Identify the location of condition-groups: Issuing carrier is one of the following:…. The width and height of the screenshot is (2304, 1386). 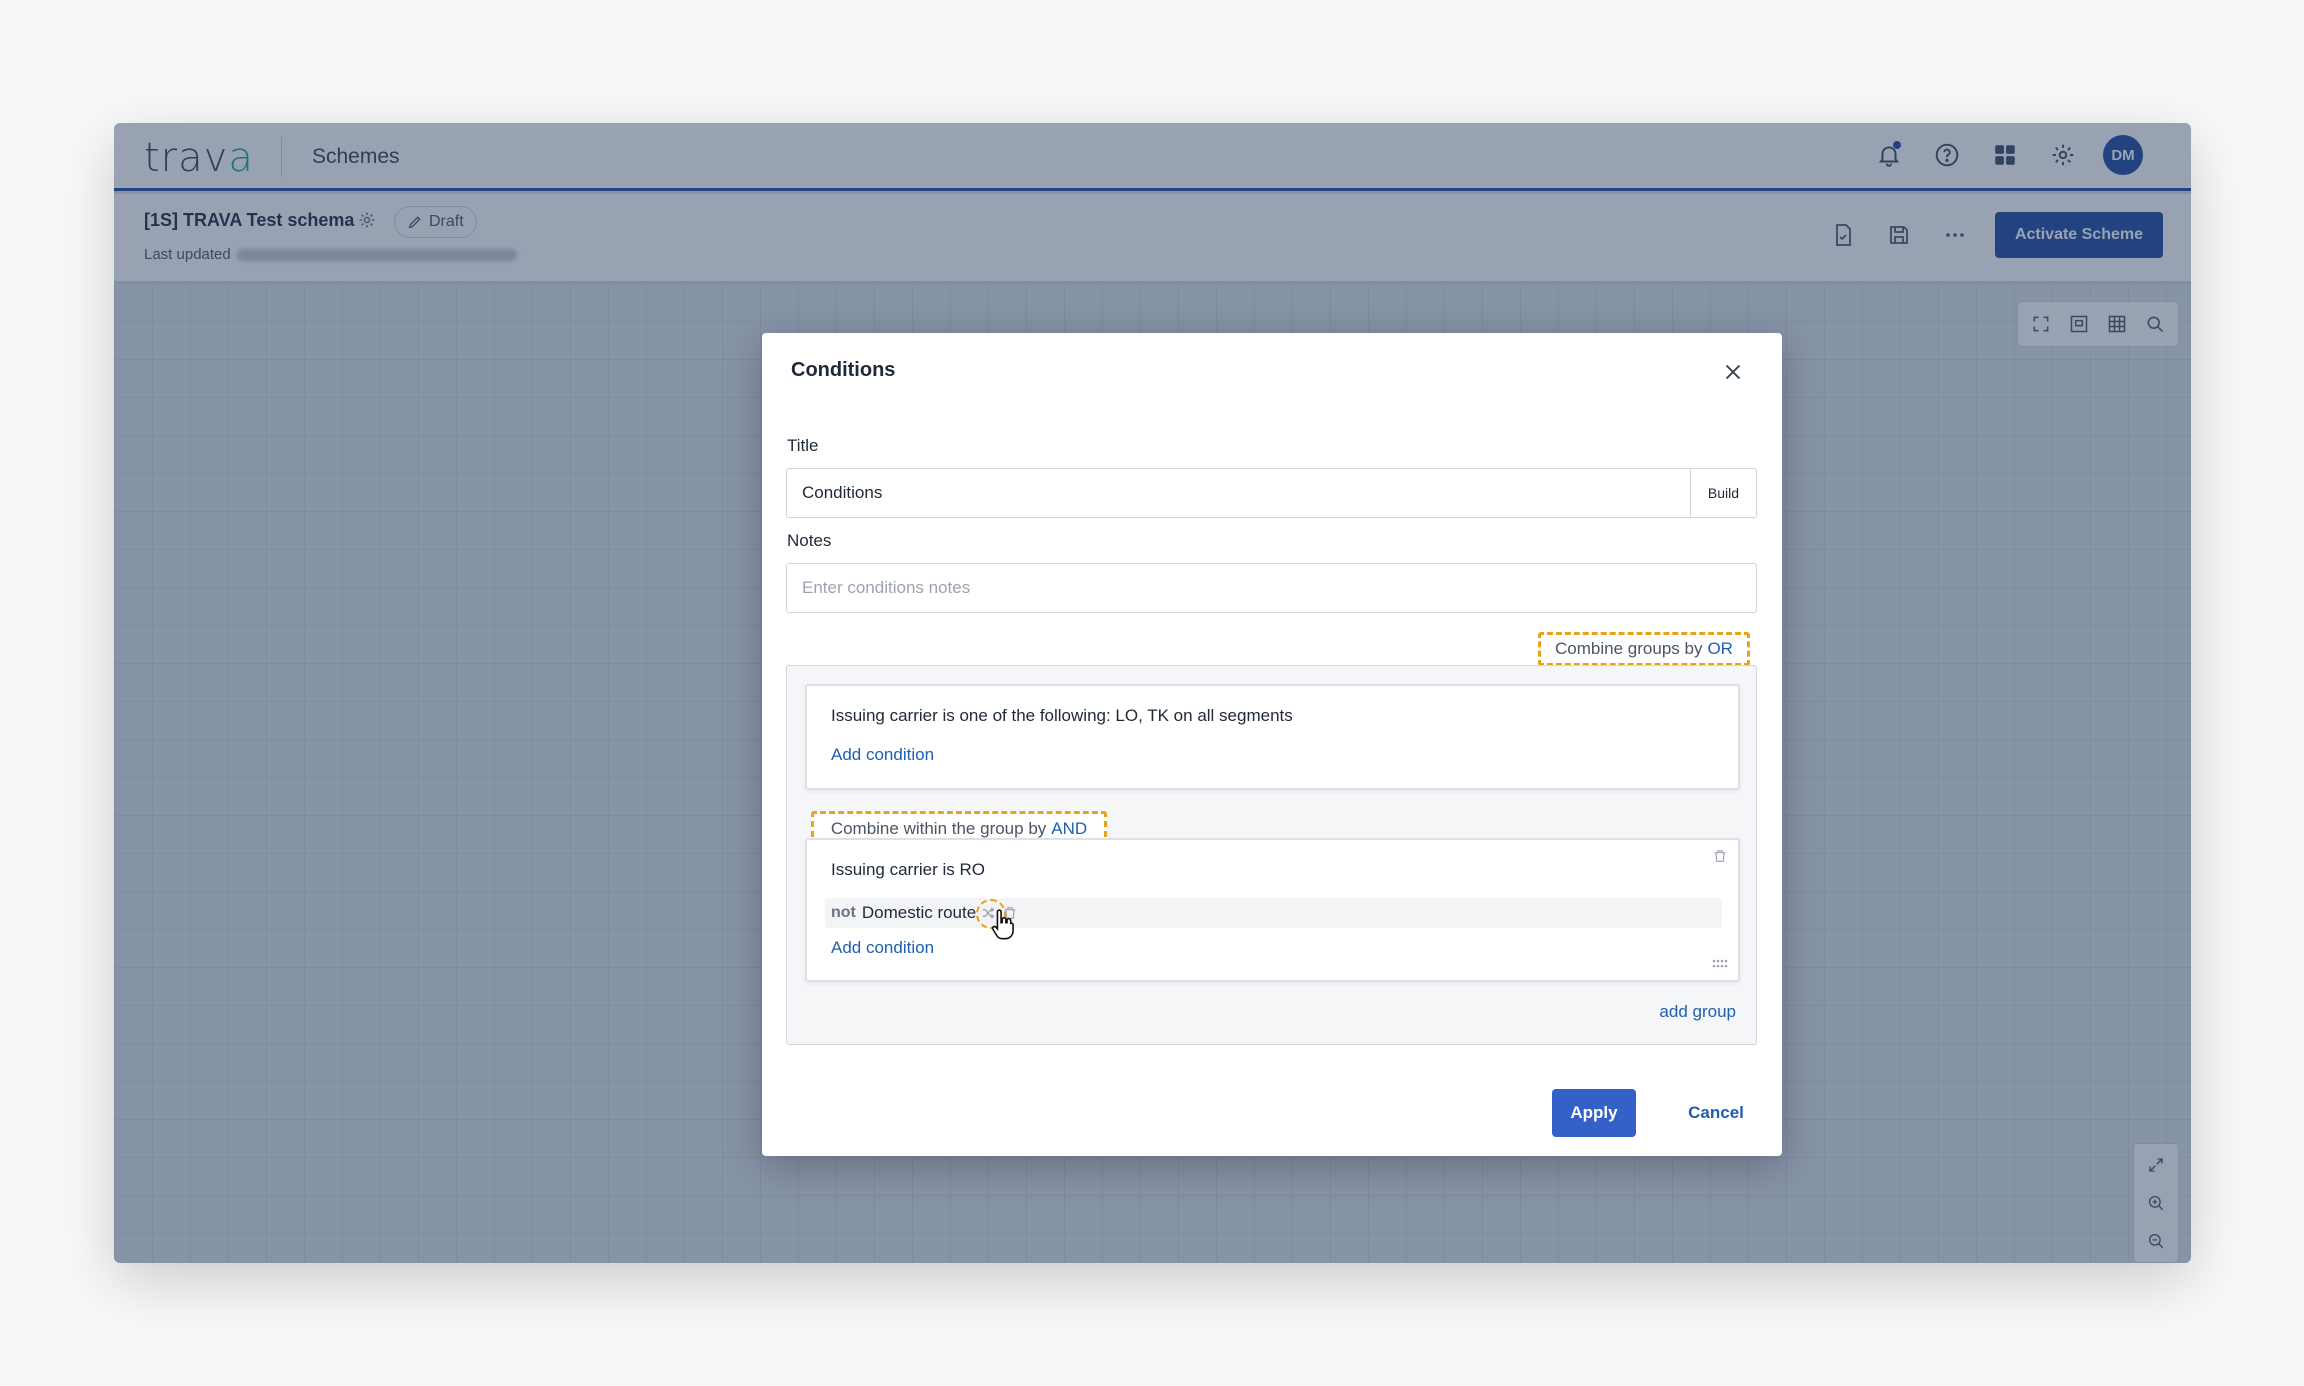
(1271, 855).